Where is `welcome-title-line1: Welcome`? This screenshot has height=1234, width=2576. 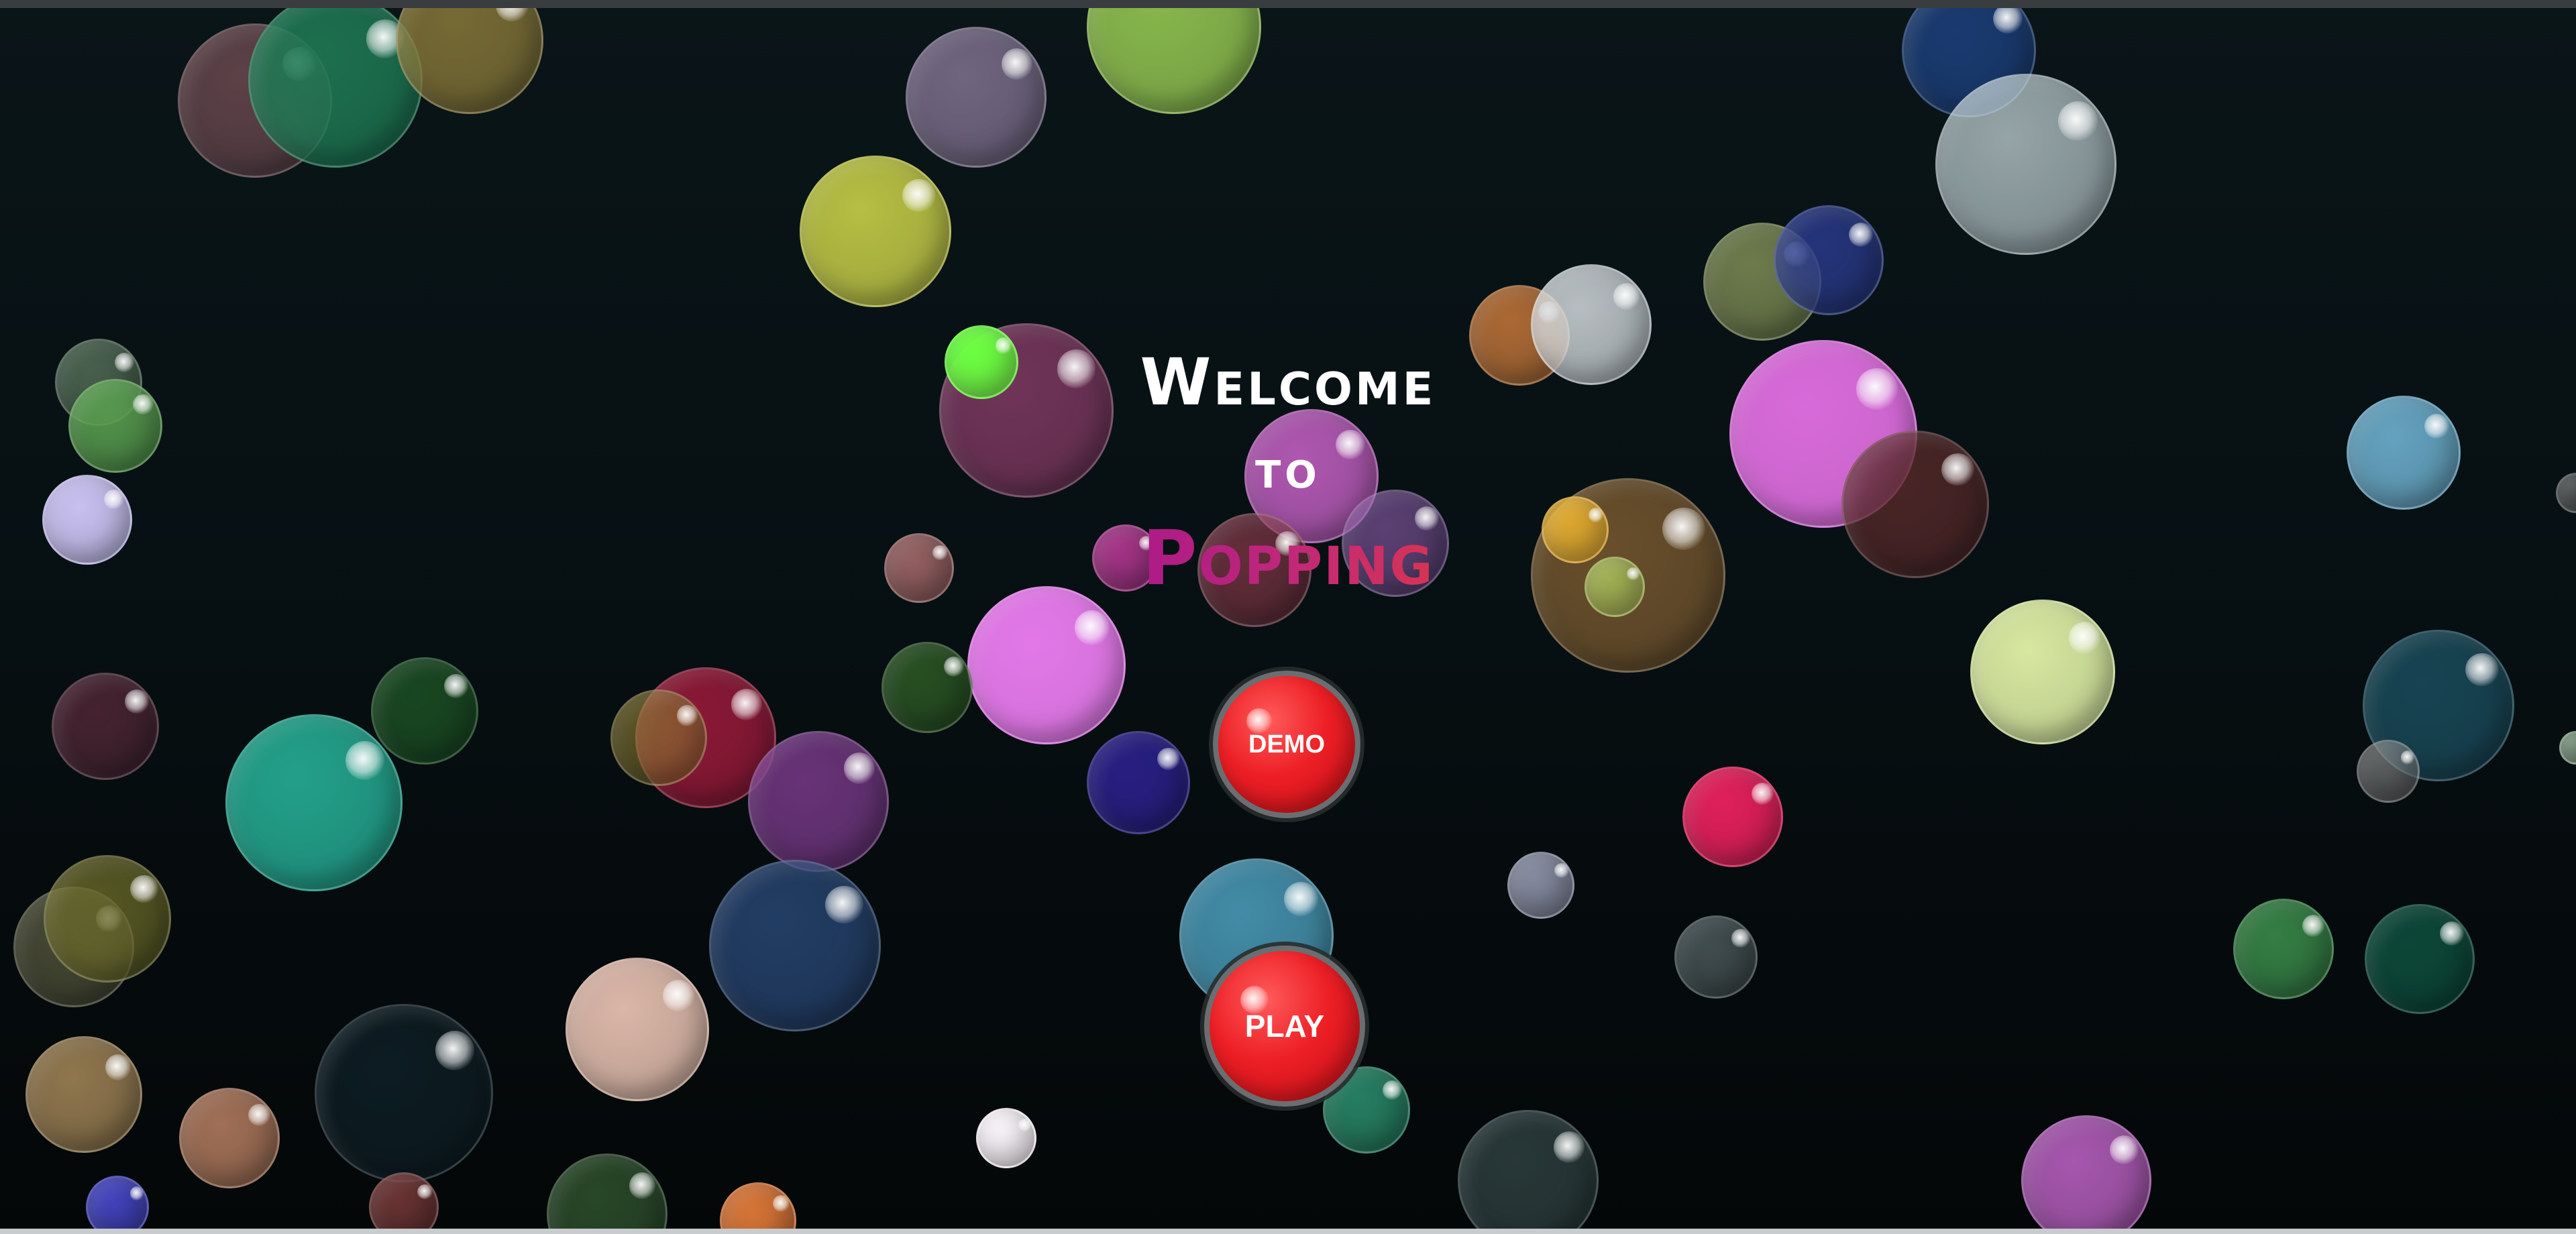 welcome-title-line1: Welcome is located at coordinates (1288, 382).